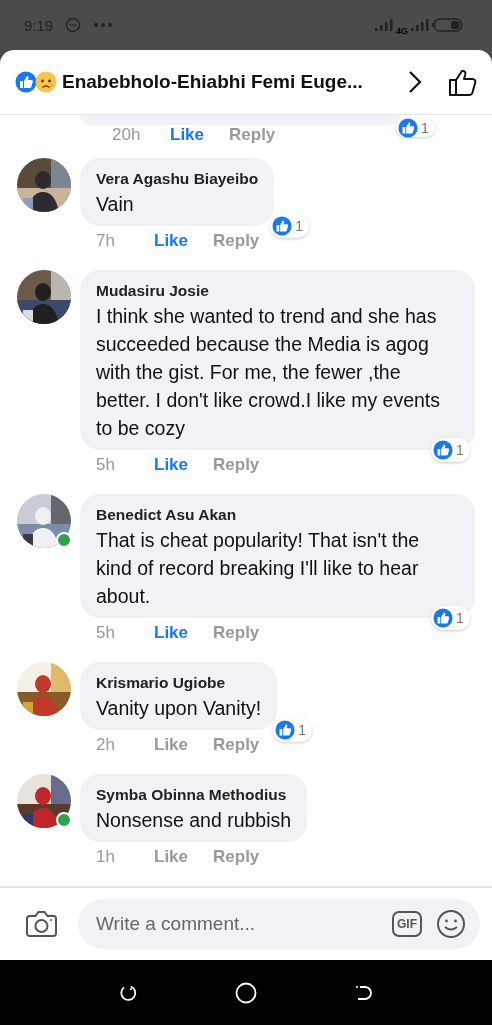  Describe the element at coordinates (463, 82) in the screenshot. I see `like-icon` at that location.